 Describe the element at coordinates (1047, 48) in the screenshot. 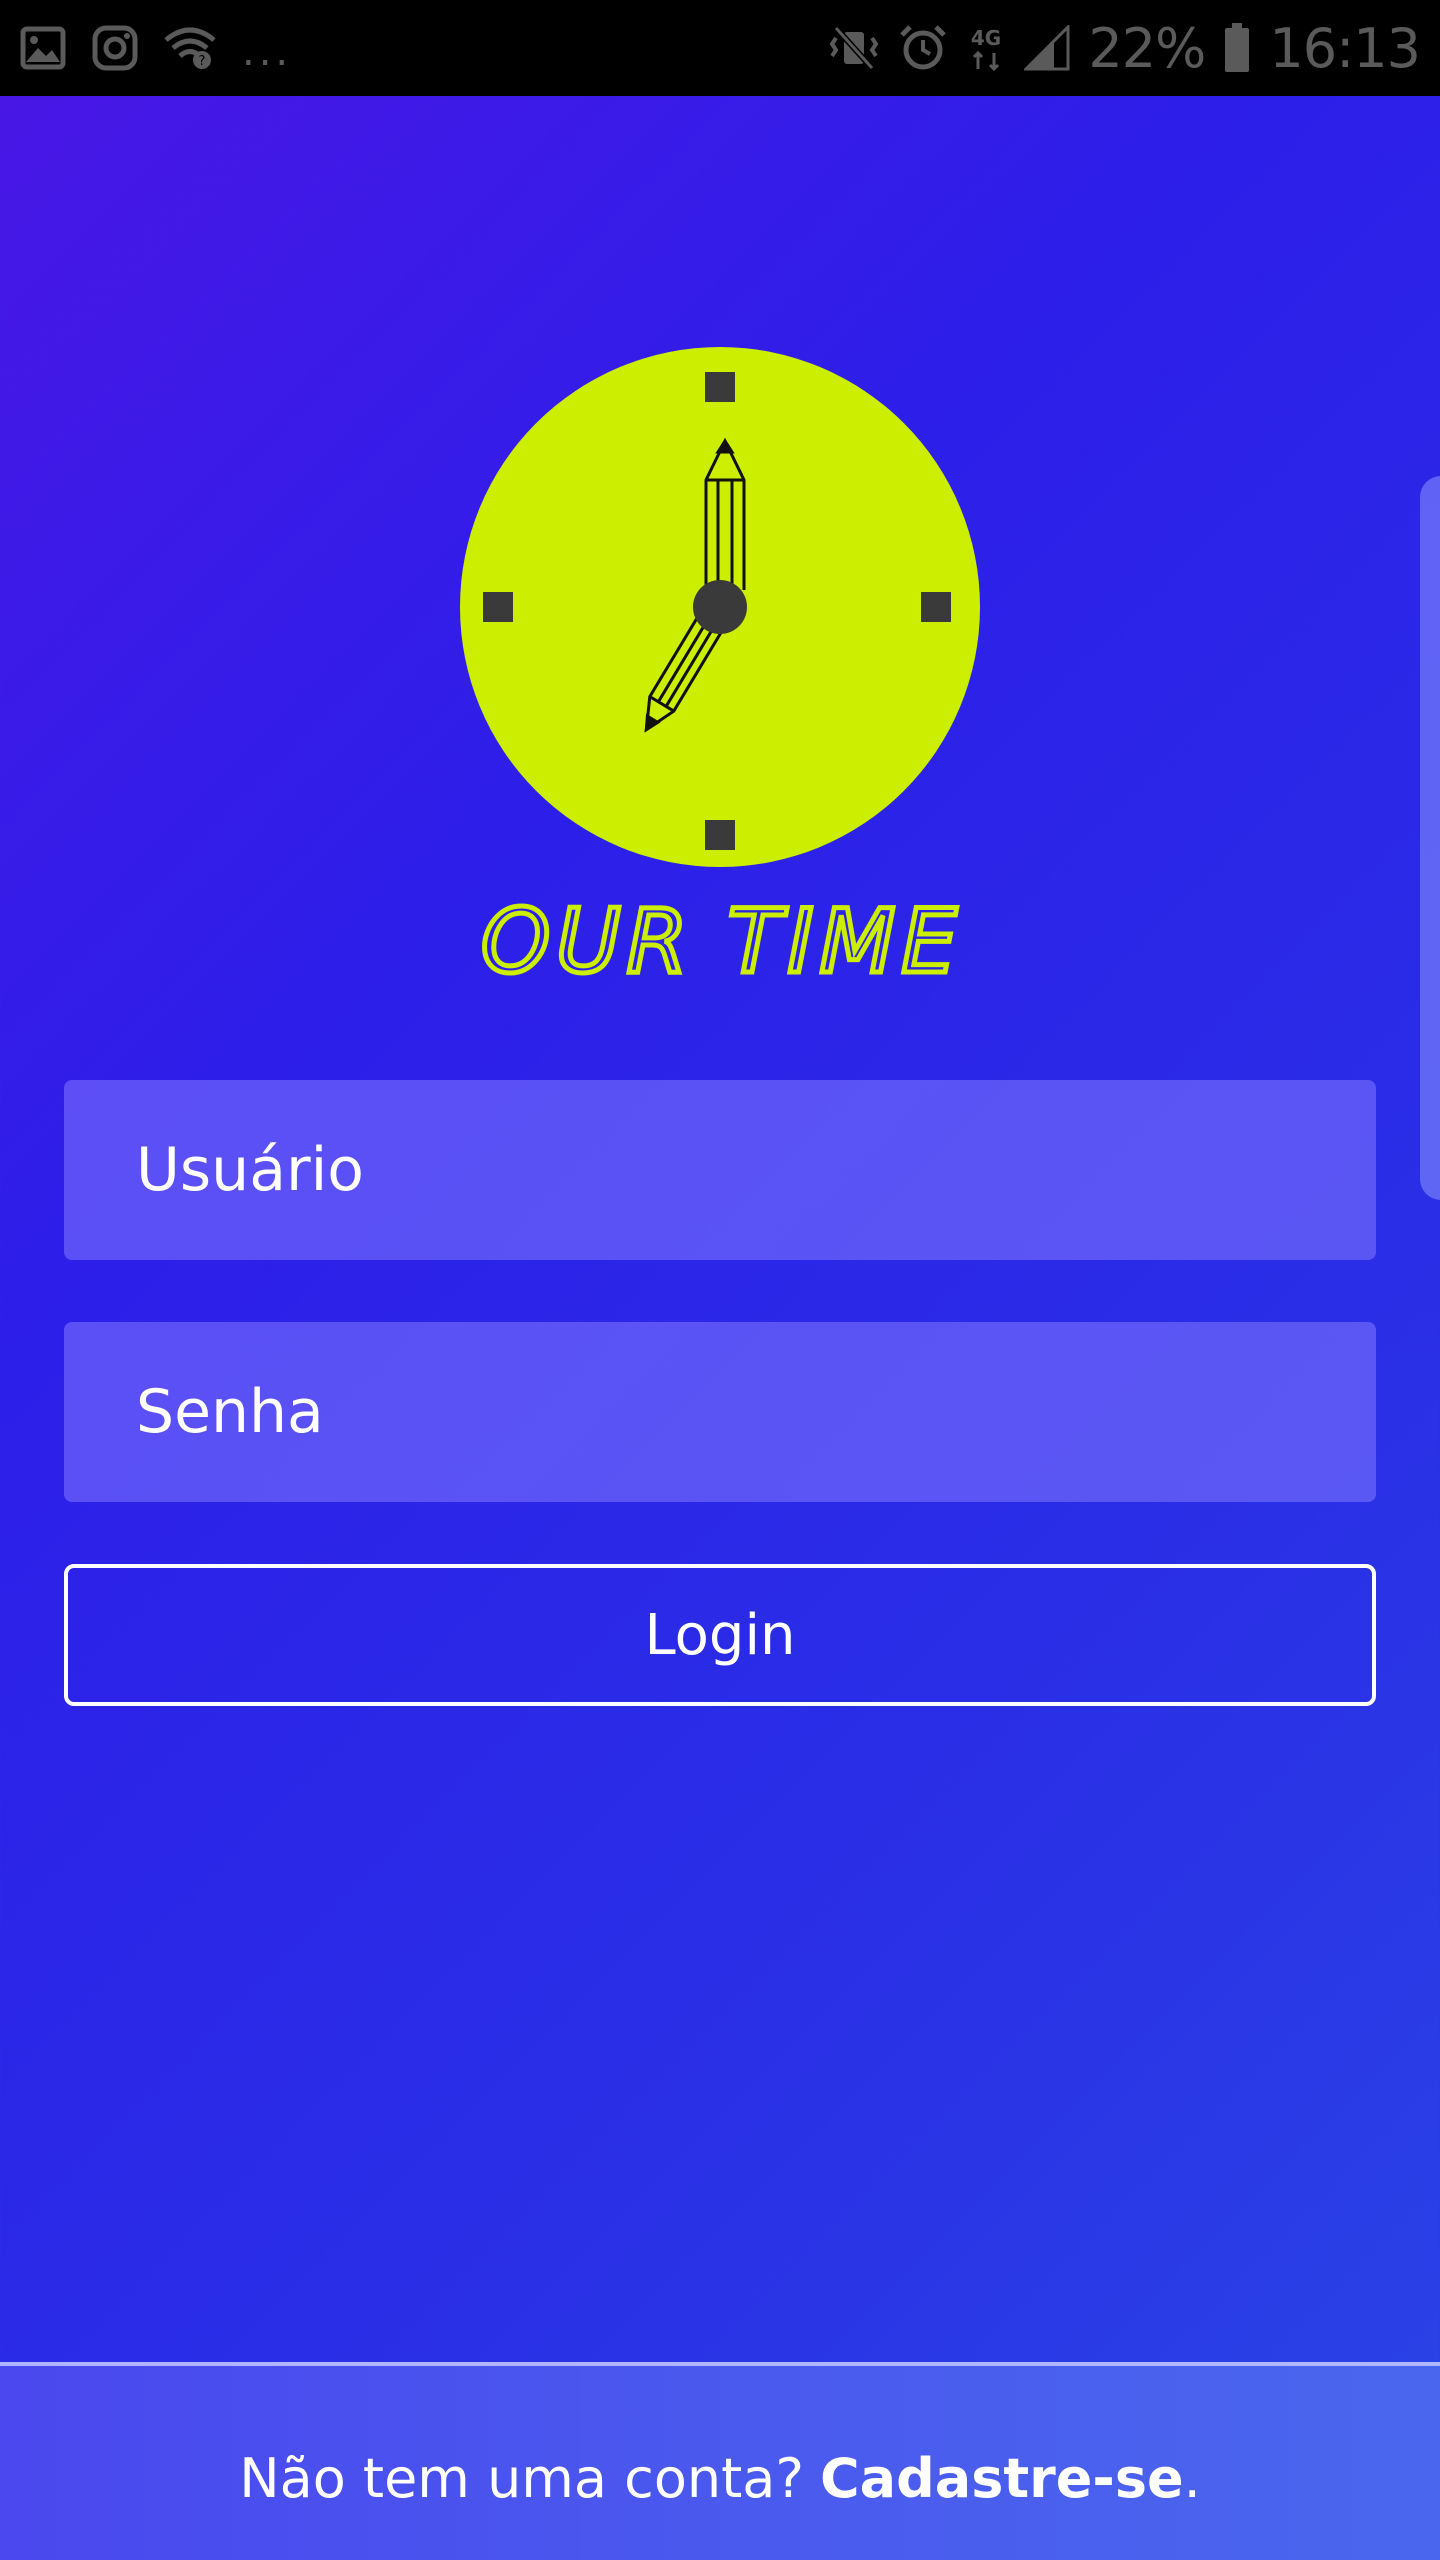

I see `signal-icon` at that location.